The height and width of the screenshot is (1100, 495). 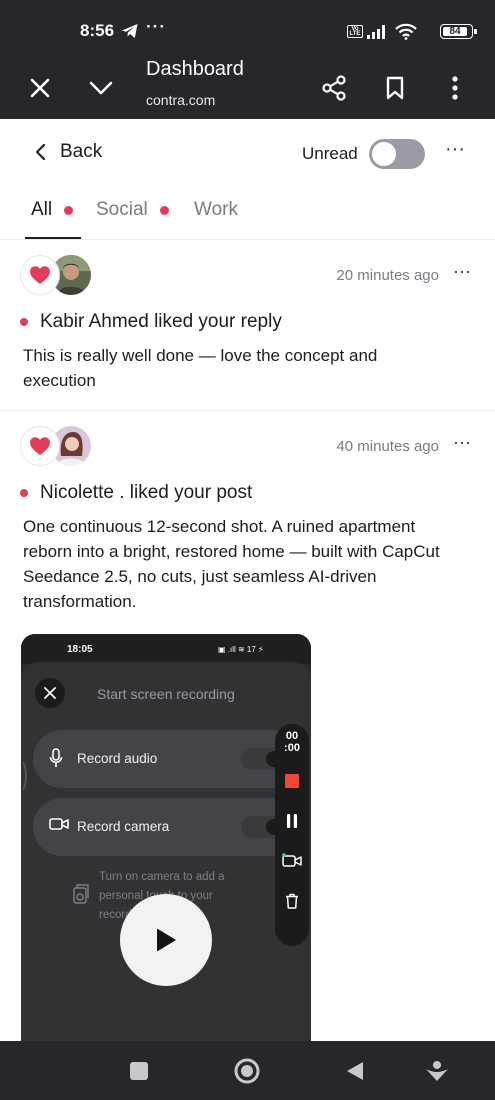 What do you see at coordinates (292, 821) in the screenshot?
I see `pause-icon` at bounding box center [292, 821].